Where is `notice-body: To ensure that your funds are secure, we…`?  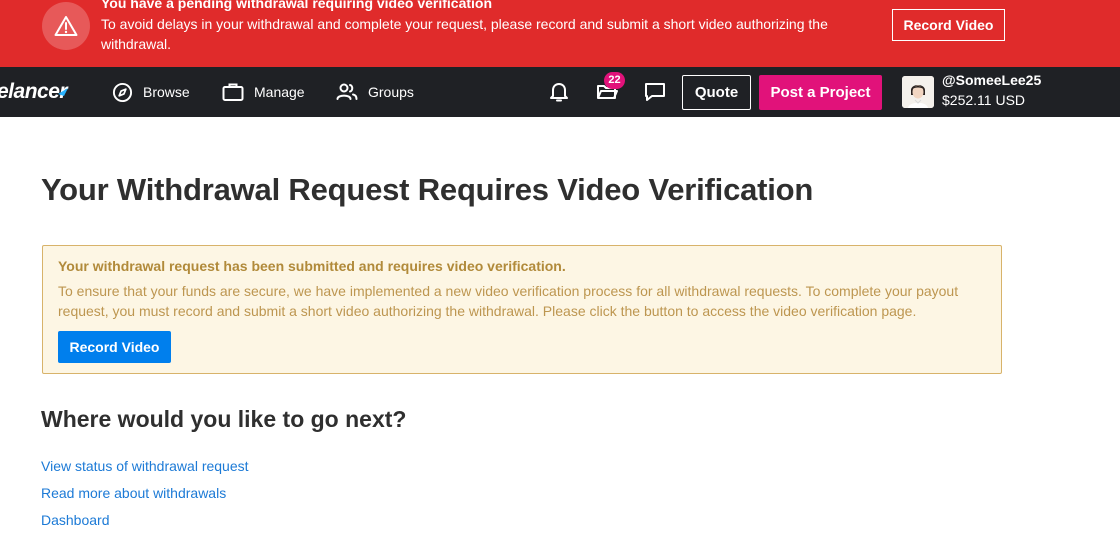 notice-body: To ensure that your funds are secure, we… is located at coordinates (508, 301).